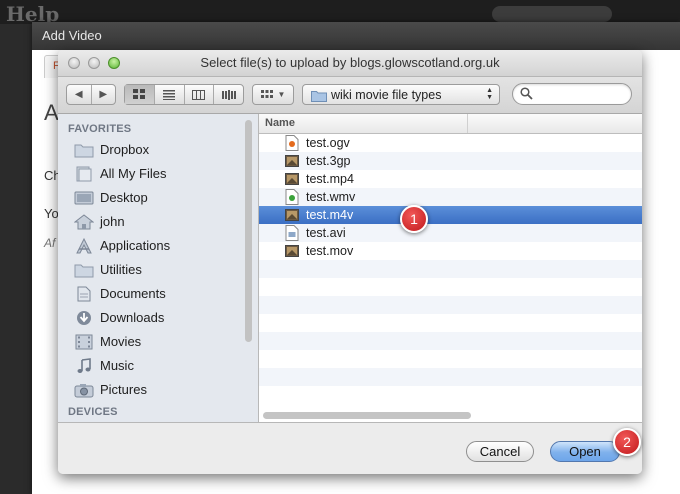  What do you see at coordinates (467, 123) in the screenshot?
I see `column-separator` at bounding box center [467, 123].